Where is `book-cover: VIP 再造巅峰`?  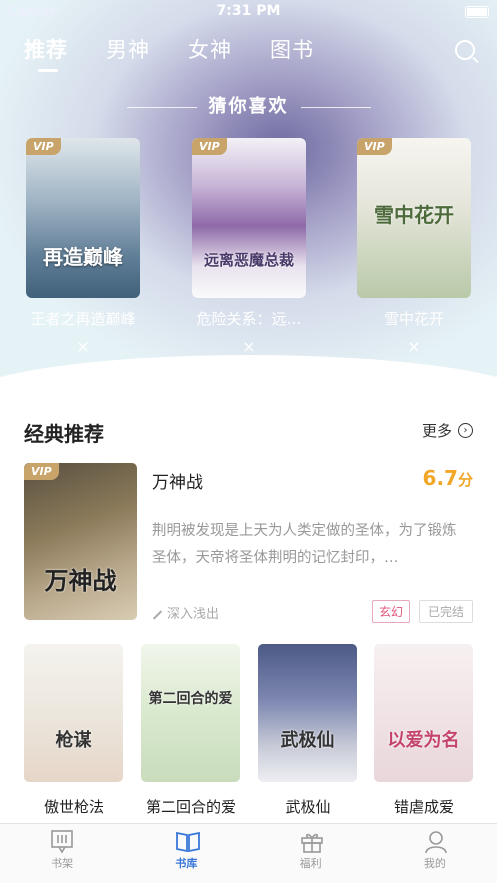 book-cover: VIP 再造巅峰 is located at coordinates (83, 218).